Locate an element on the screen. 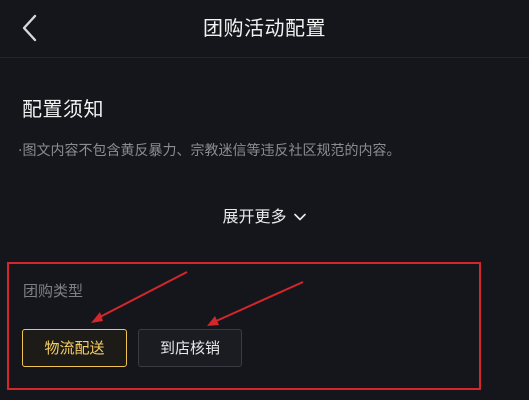  top-nav-bar: 团购活动配置 is located at coordinates (264, 29).